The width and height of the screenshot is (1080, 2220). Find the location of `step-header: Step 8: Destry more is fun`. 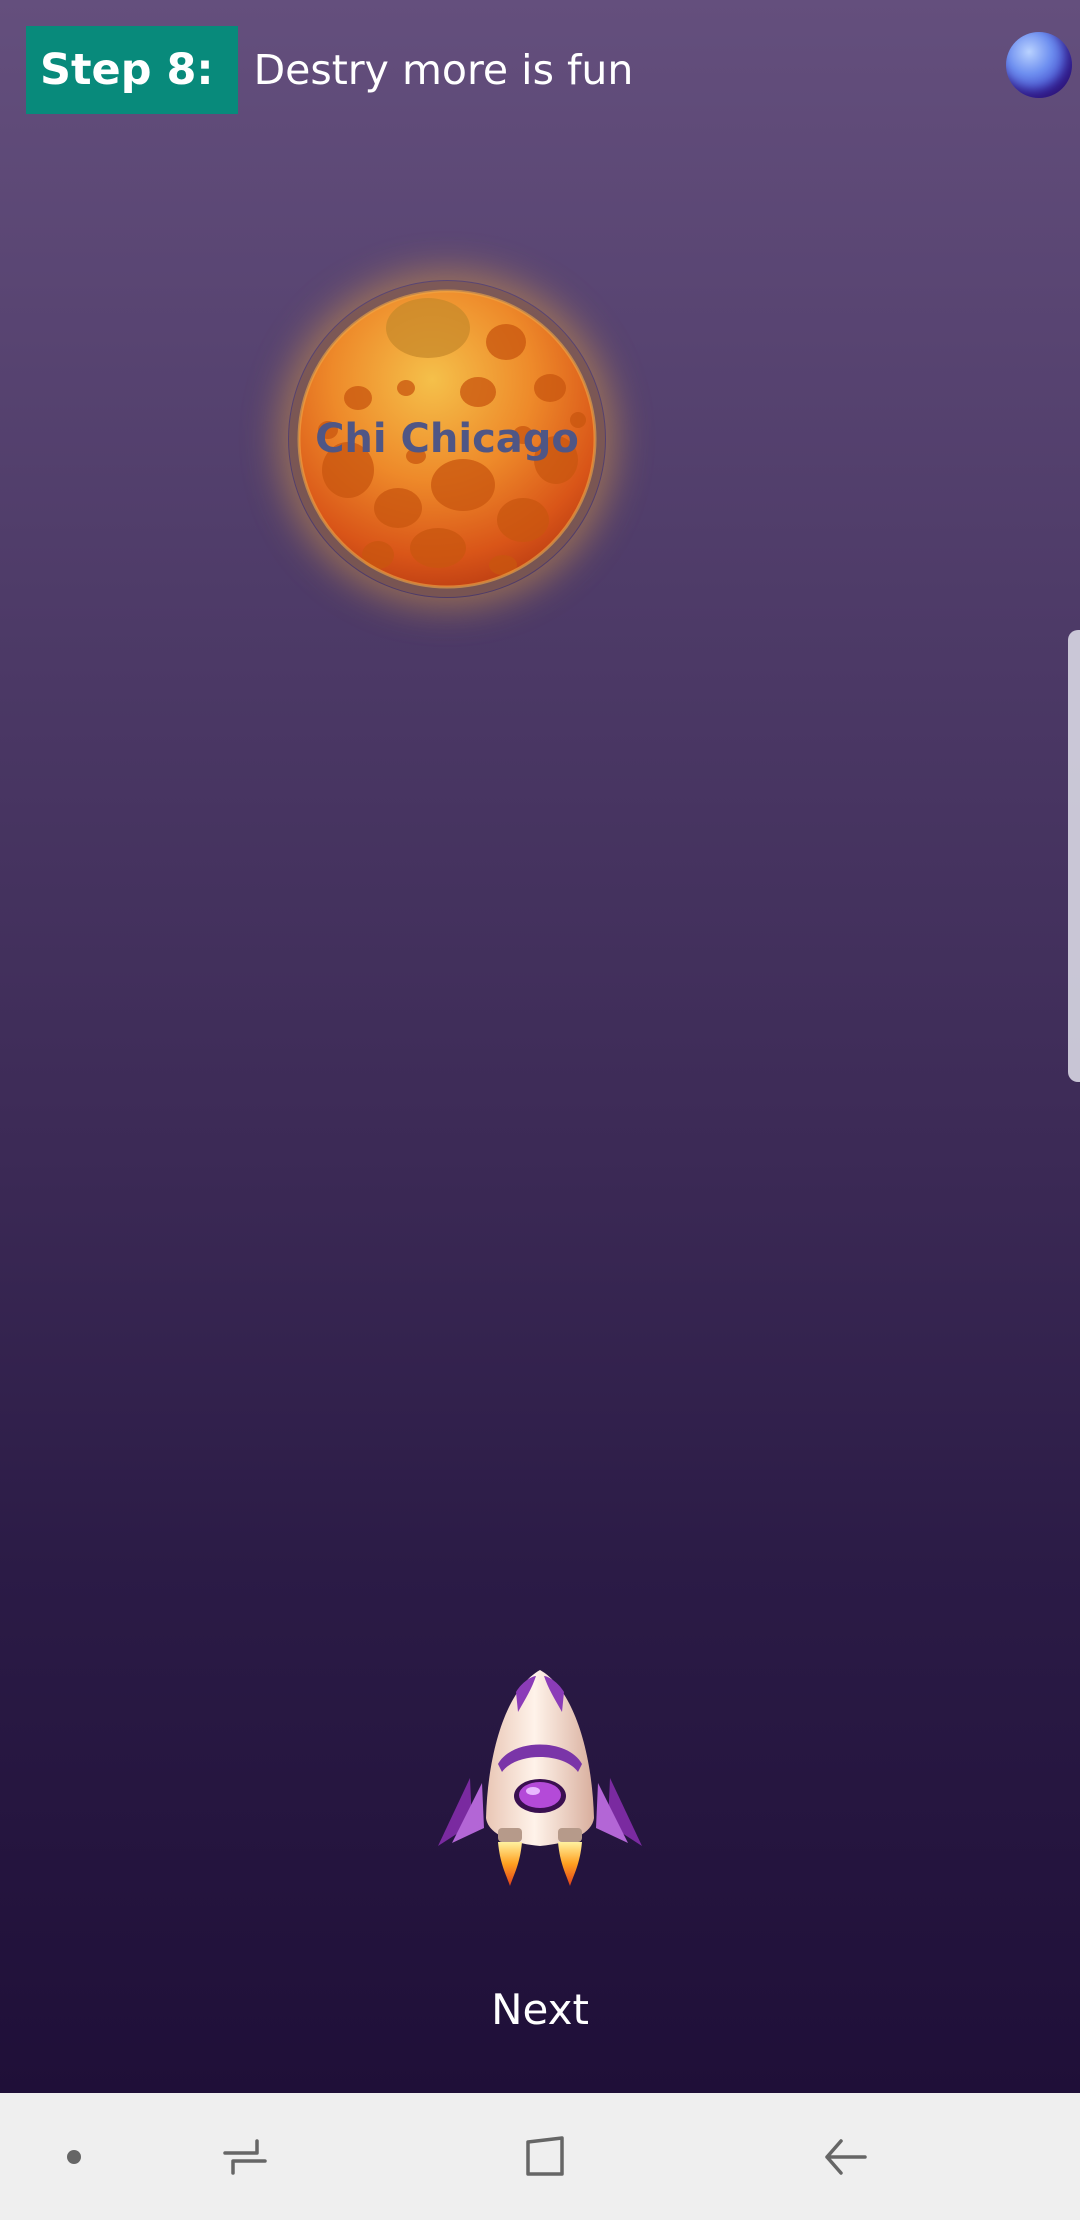

step-header: Step 8: Destry more is fun is located at coordinates (329, 70).